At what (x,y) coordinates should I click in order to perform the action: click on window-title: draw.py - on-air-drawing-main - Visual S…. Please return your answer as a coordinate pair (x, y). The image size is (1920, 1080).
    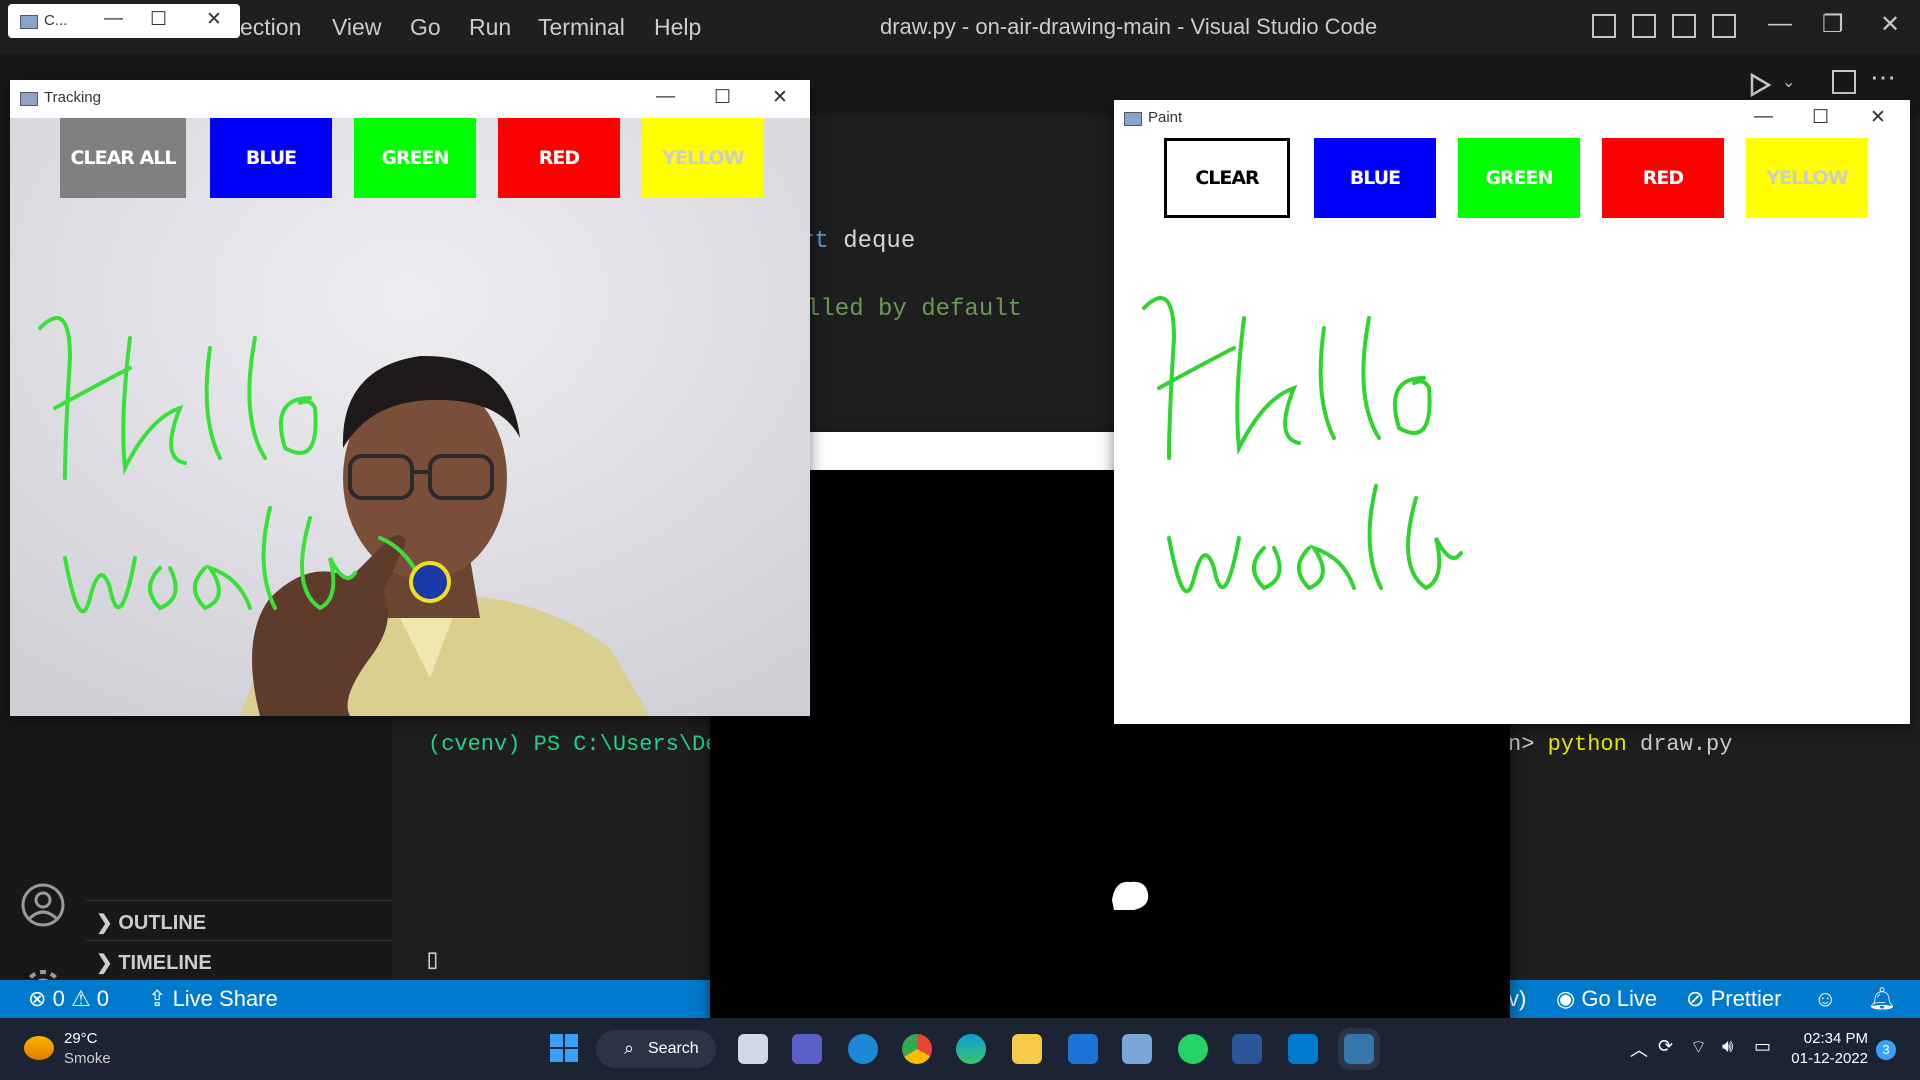
    Looking at the image, I should click on (1129, 26).